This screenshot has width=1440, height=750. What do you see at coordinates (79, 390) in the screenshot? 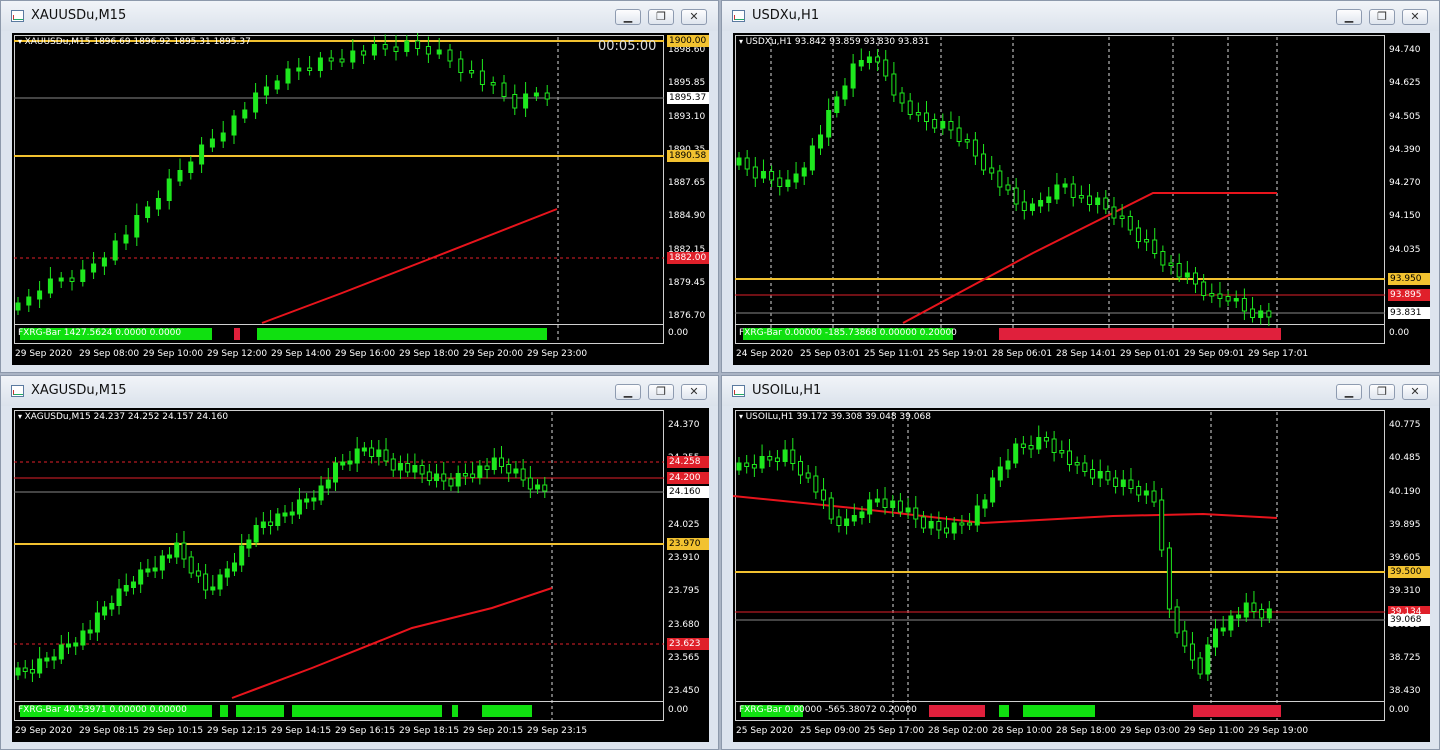
I see `window-title: XAGUSDu,M15` at bounding box center [79, 390].